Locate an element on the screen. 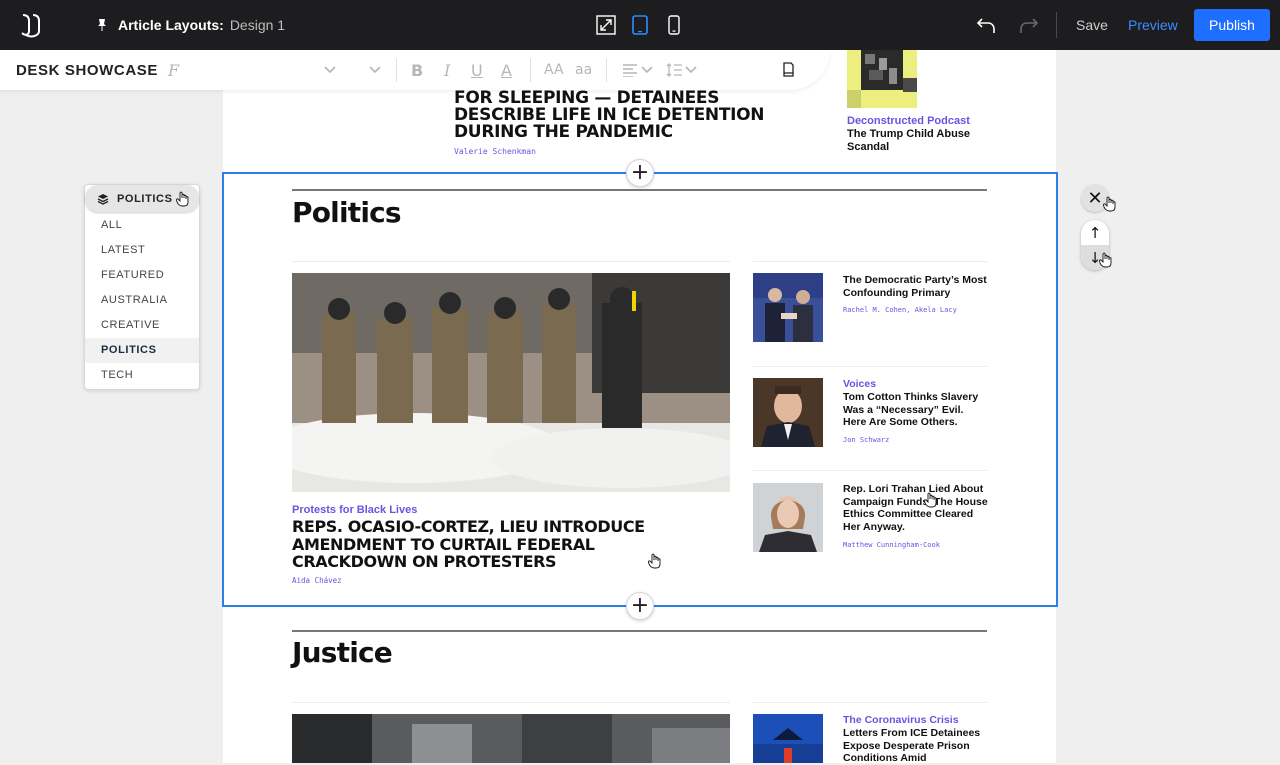  side-article-author: Rachel M. Cohen, Akela Lacy is located at coordinates (900, 310).